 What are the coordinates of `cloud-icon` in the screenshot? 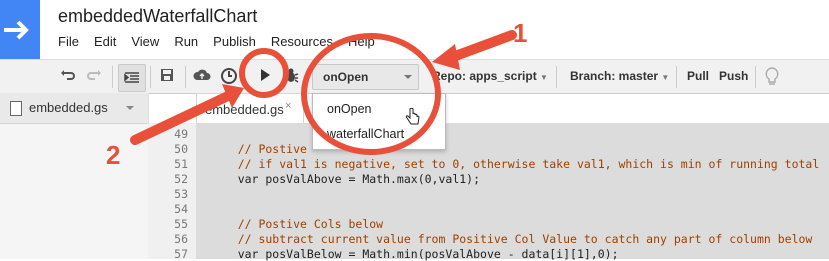 It's located at (202, 77).